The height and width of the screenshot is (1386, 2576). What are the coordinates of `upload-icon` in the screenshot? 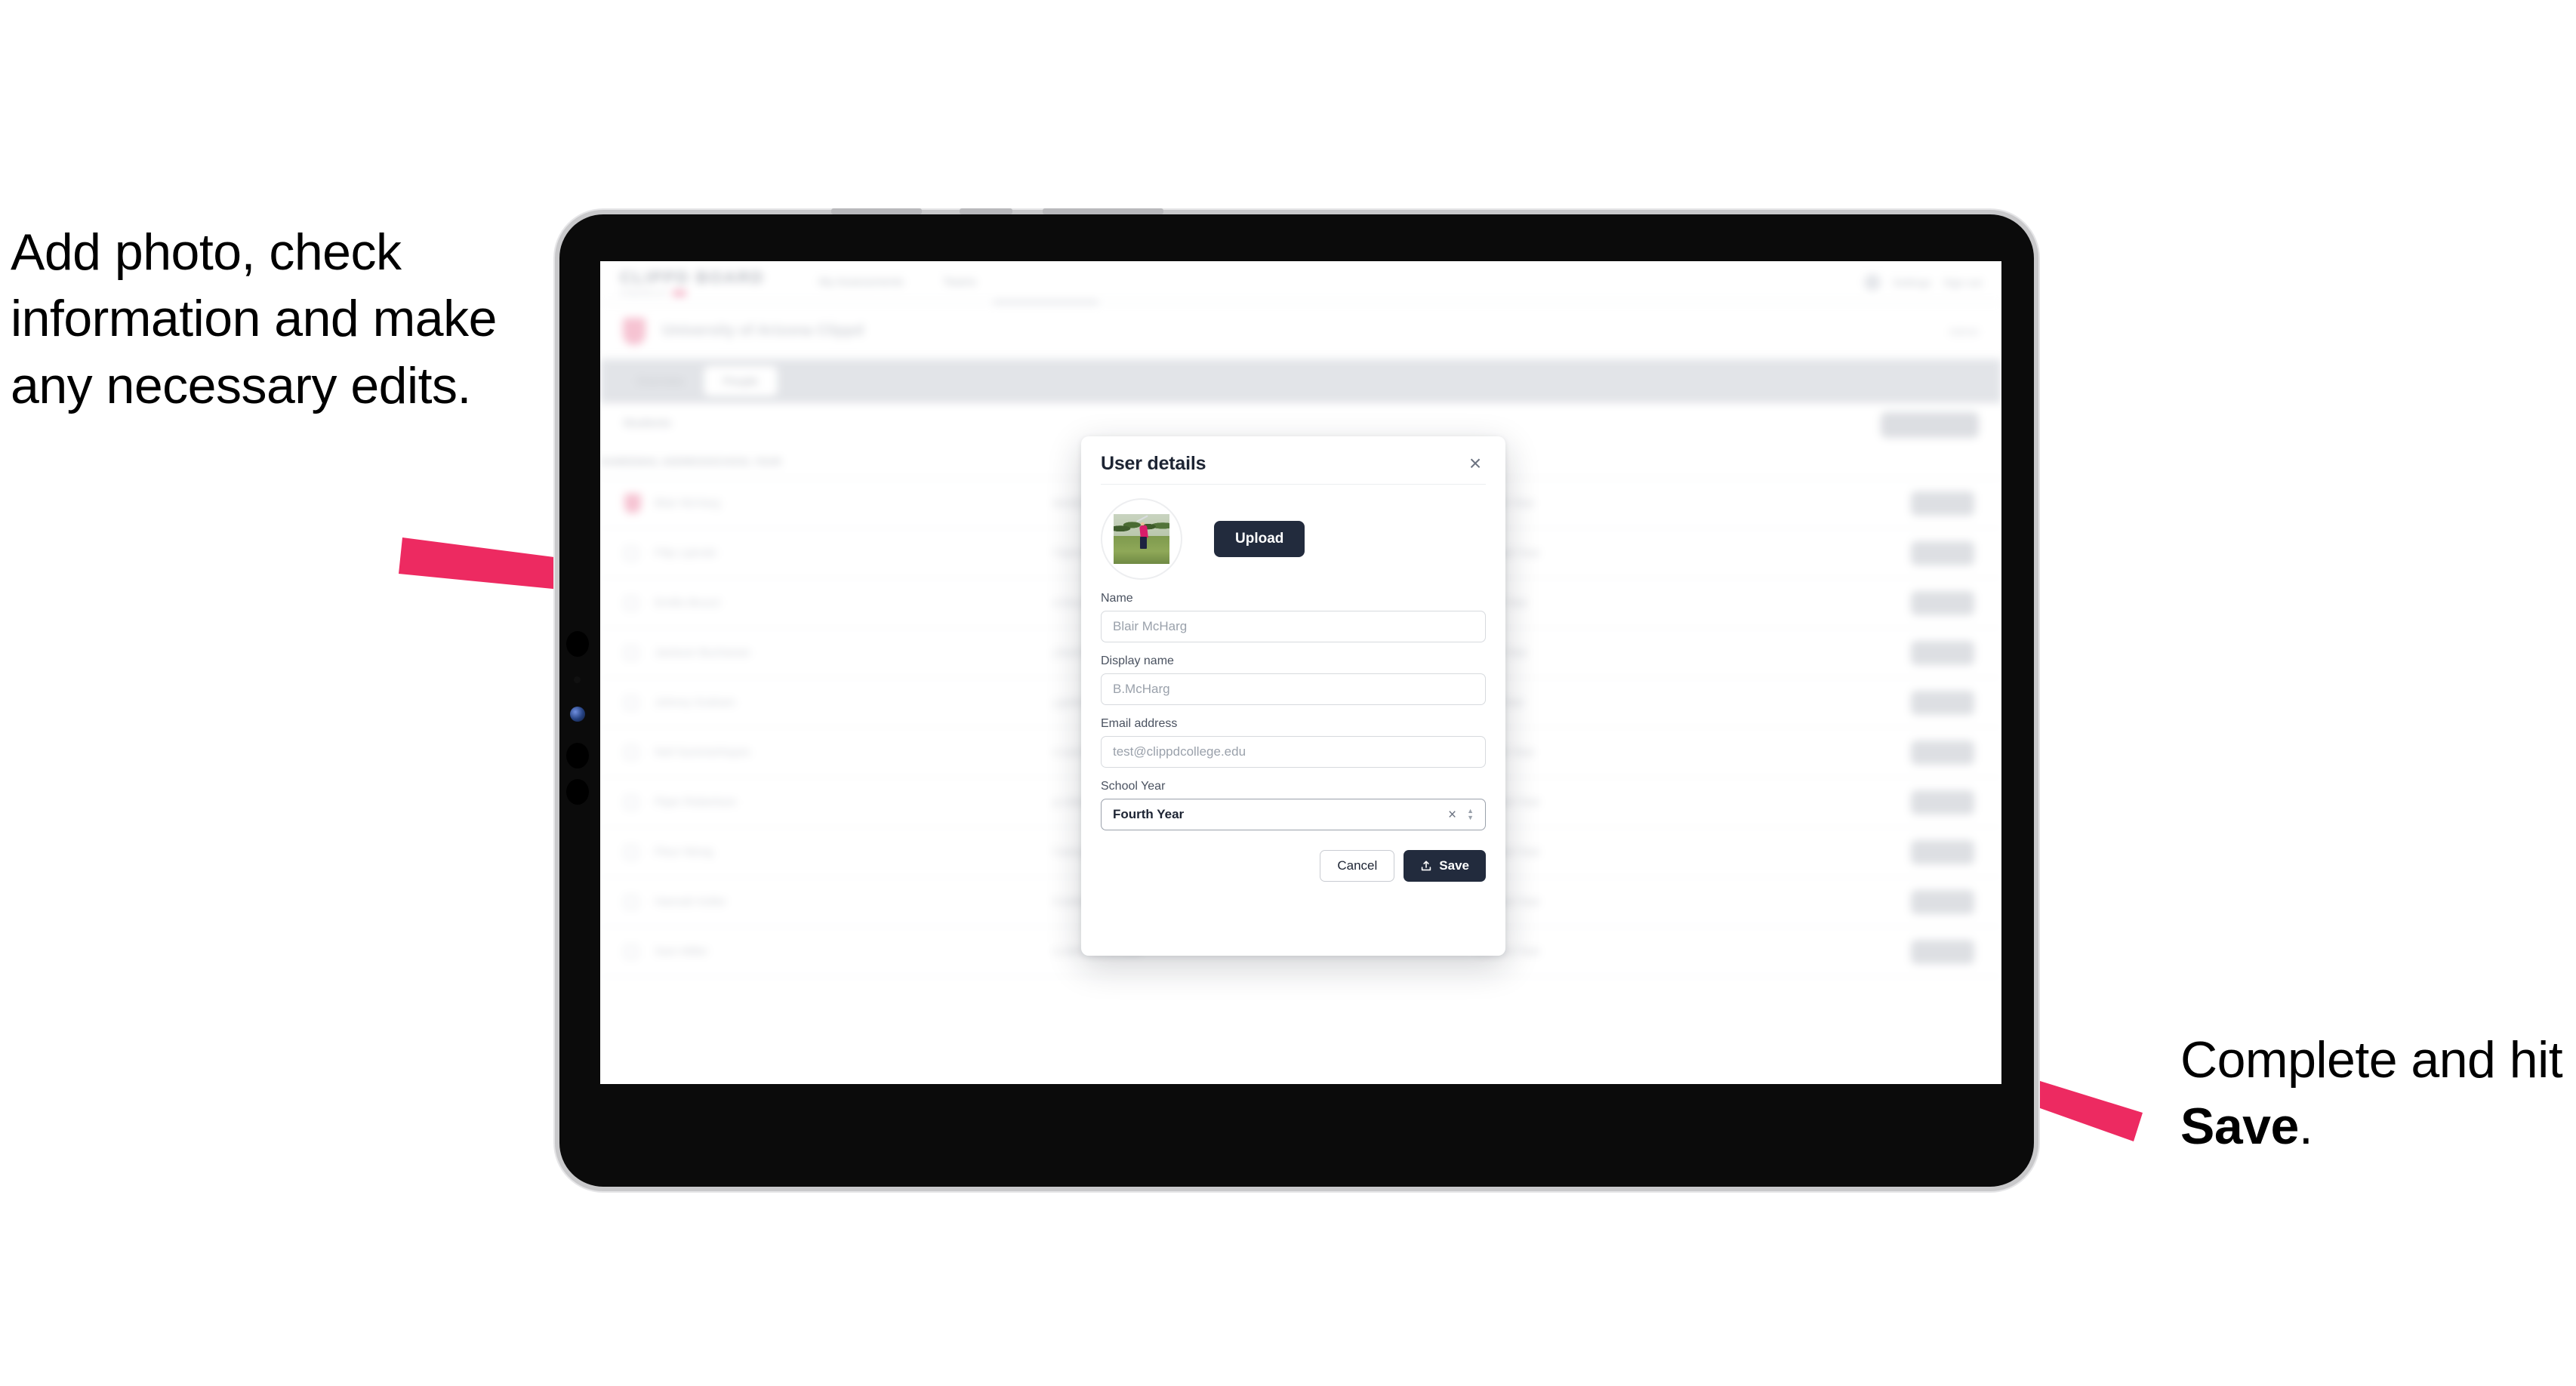 It's located at (1426, 866).